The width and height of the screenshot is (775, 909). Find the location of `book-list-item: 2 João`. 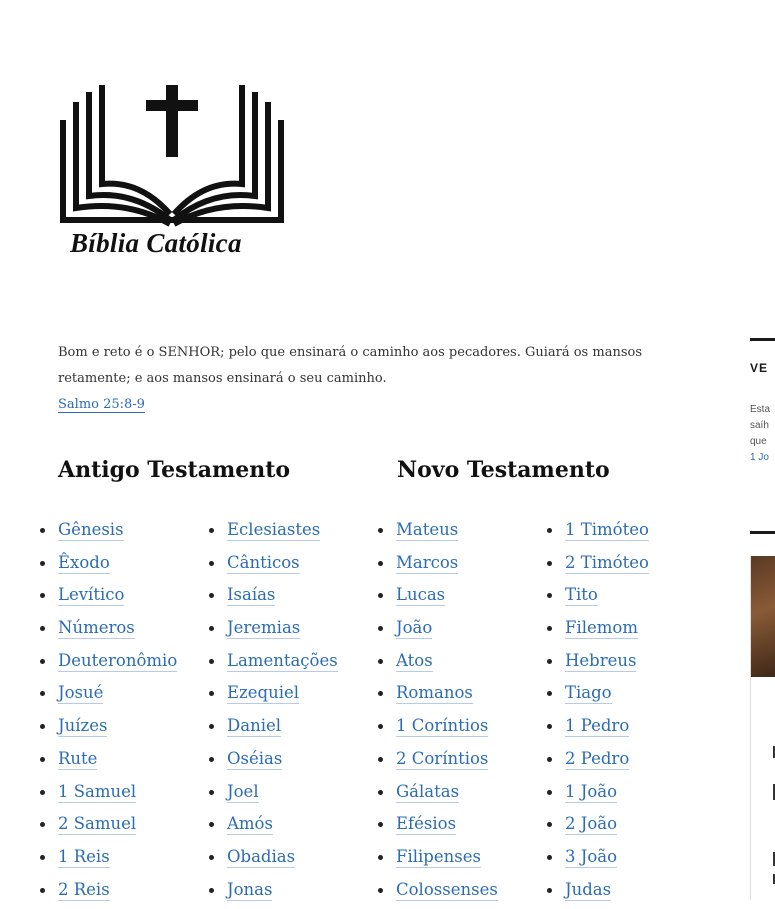

book-list-item: 2 João is located at coordinates (598, 827).